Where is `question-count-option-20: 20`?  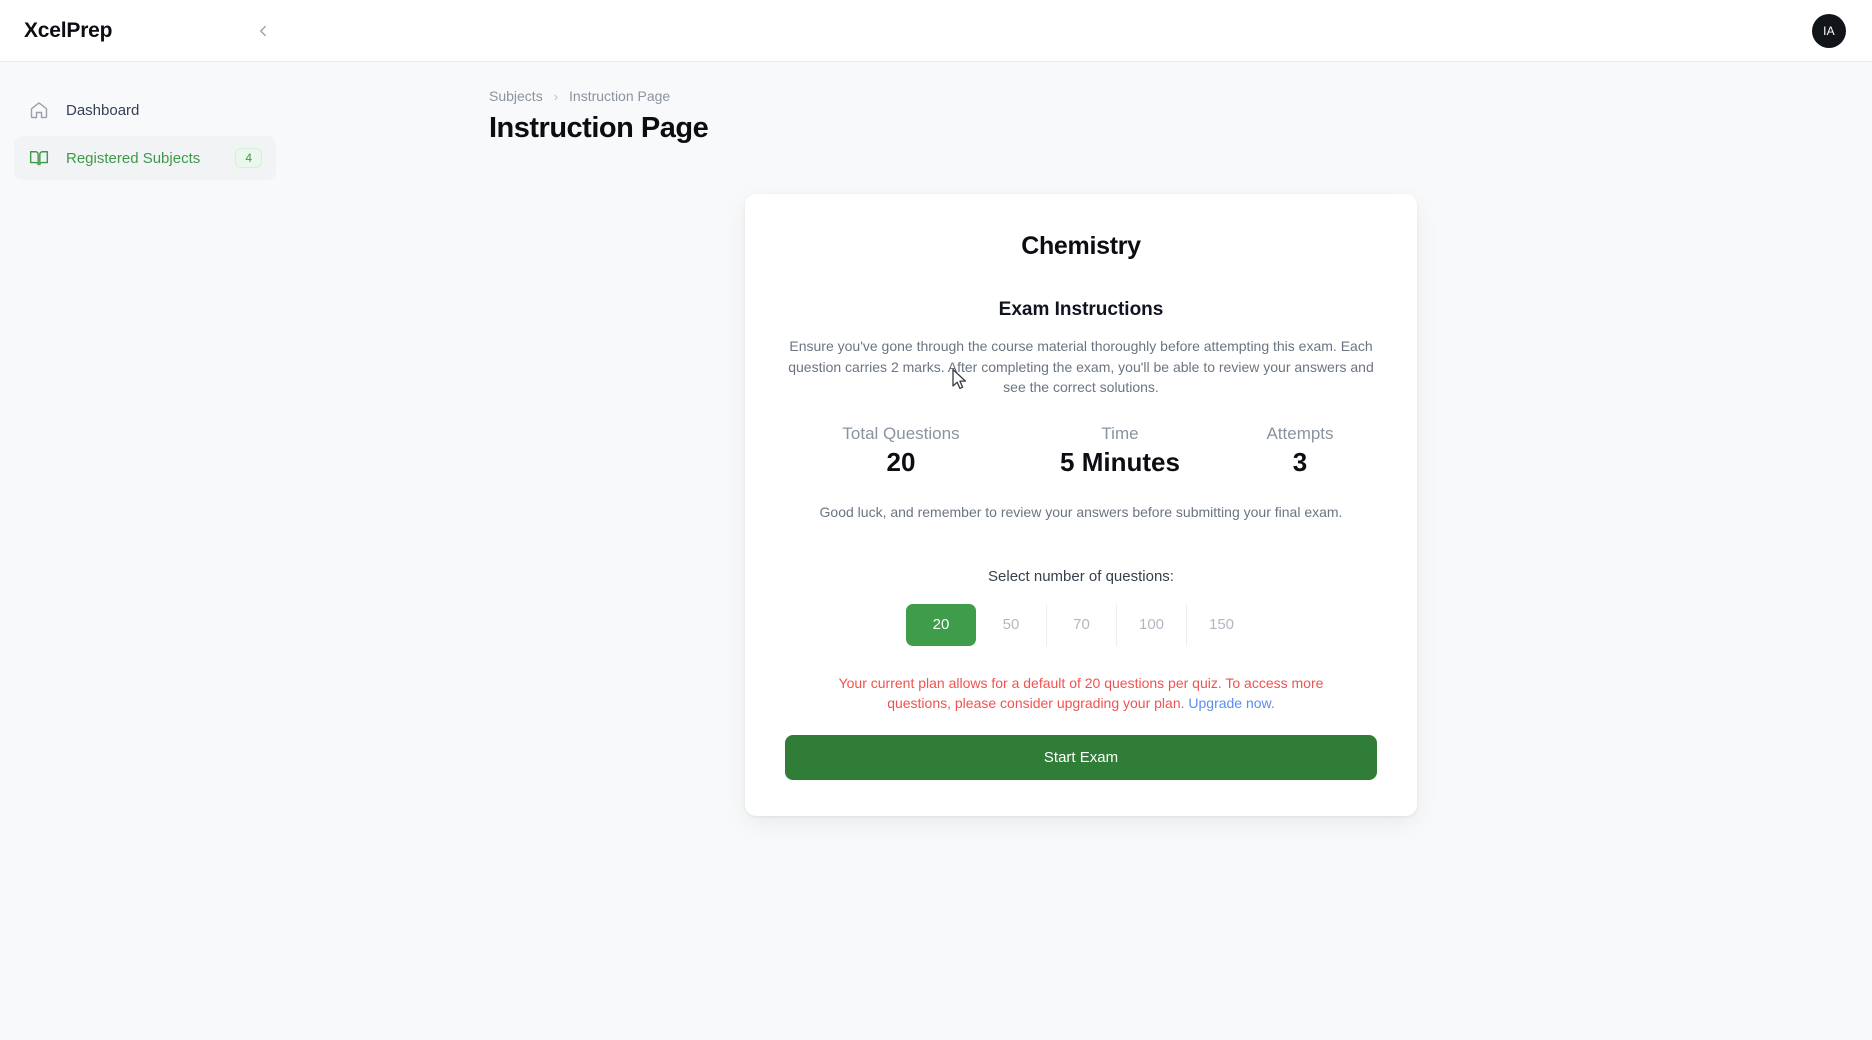 question-count-option-20: 20 is located at coordinates (941, 624).